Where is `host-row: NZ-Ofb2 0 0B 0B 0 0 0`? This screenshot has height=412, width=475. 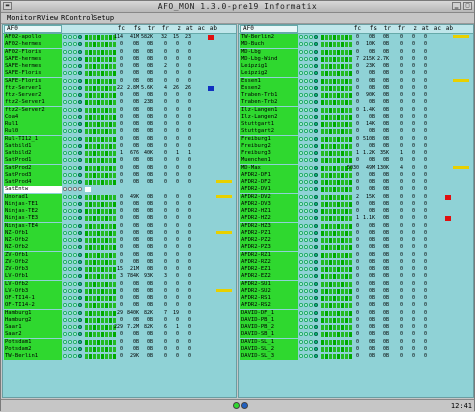 host-row: NZ-Ofb2 0 0B 0B 0 0 0 is located at coordinates (119, 248).